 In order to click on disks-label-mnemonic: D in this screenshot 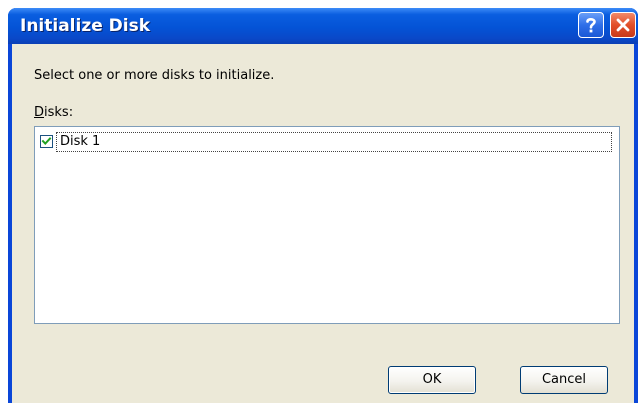, I will do `click(39, 112)`.